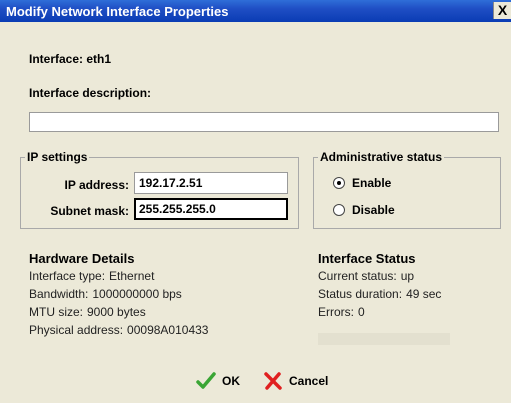  I want to click on hardware-row-key: Bandwidth:, so click(59, 294).